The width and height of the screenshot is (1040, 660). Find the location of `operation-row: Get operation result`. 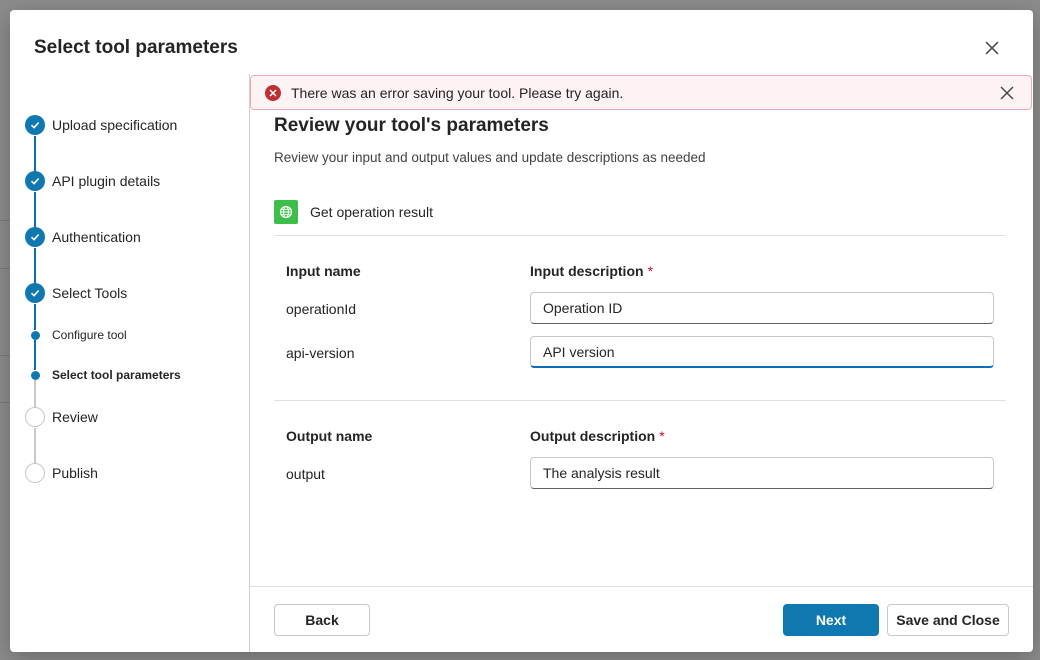

operation-row: Get operation result is located at coordinates (353, 212).